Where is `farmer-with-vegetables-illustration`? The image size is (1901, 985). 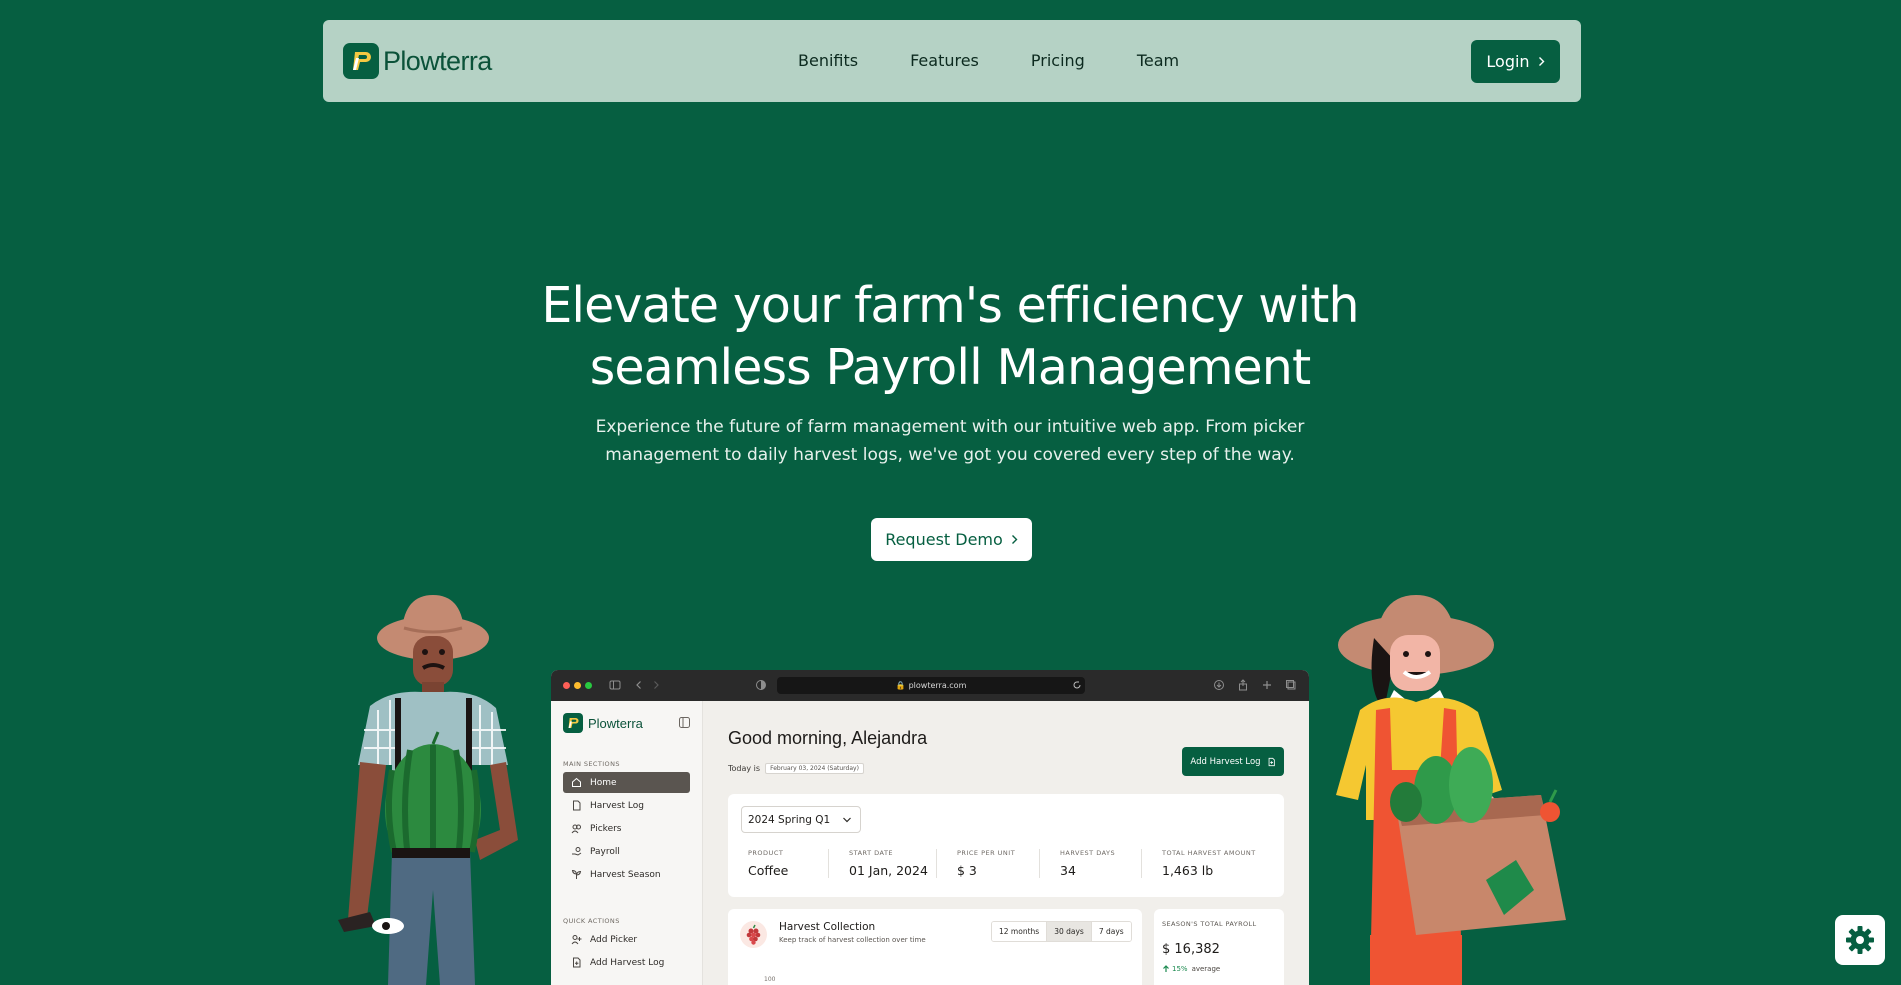 farmer-with-vegetables-illustration is located at coordinates (1451, 790).